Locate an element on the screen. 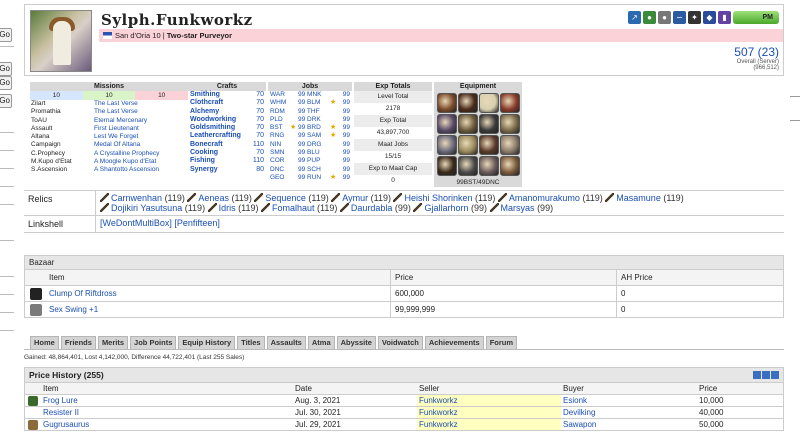 Image resolution: width=800 pixels, height=438 pixels. mission-progress-link: Lest We Forget is located at coordinates (141, 137).